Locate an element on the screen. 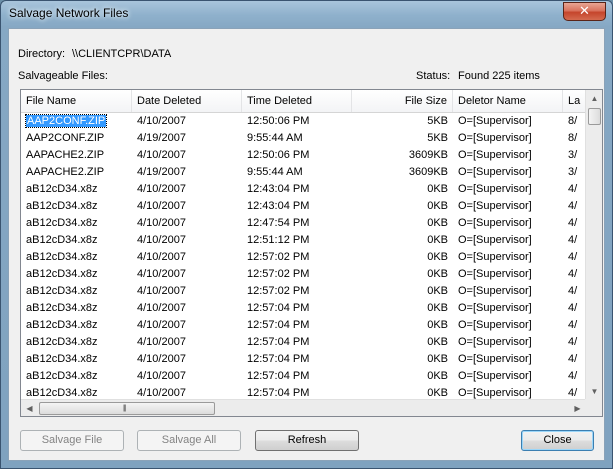 The height and width of the screenshot is (469, 613). horizontal-scrollbar: ◀ ||| ▶ is located at coordinates (303, 407).